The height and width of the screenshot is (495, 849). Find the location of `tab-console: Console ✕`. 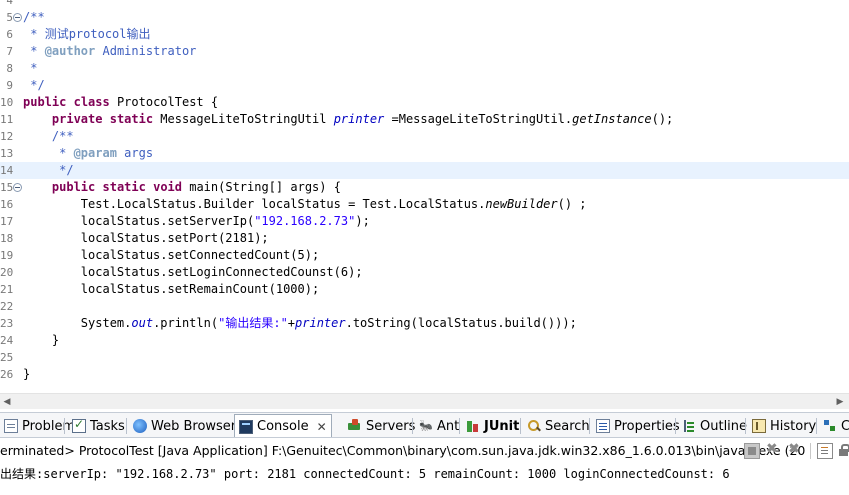

tab-console: Console ✕ is located at coordinates (283, 425).